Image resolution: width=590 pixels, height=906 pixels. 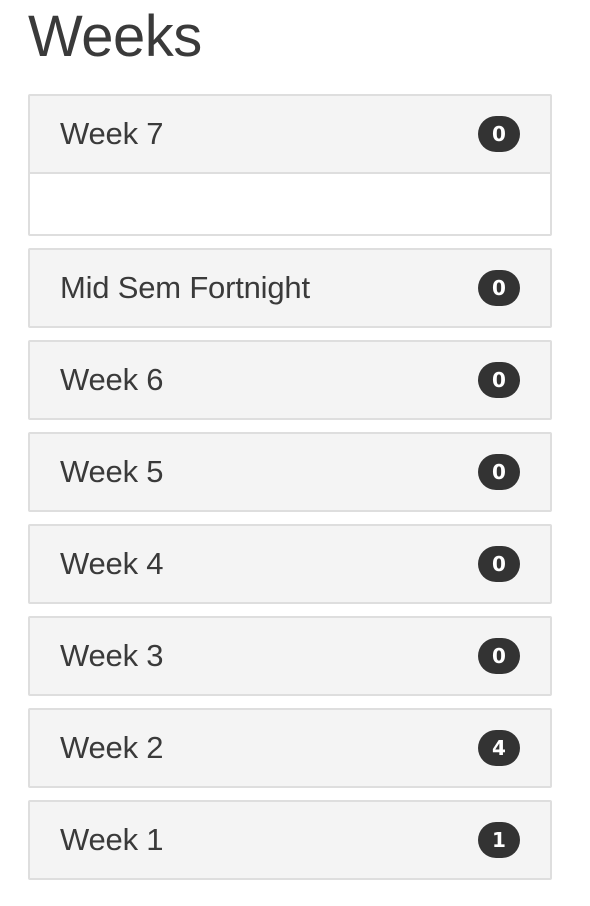 I want to click on week-panel: Week 1 1, so click(x=290, y=840).